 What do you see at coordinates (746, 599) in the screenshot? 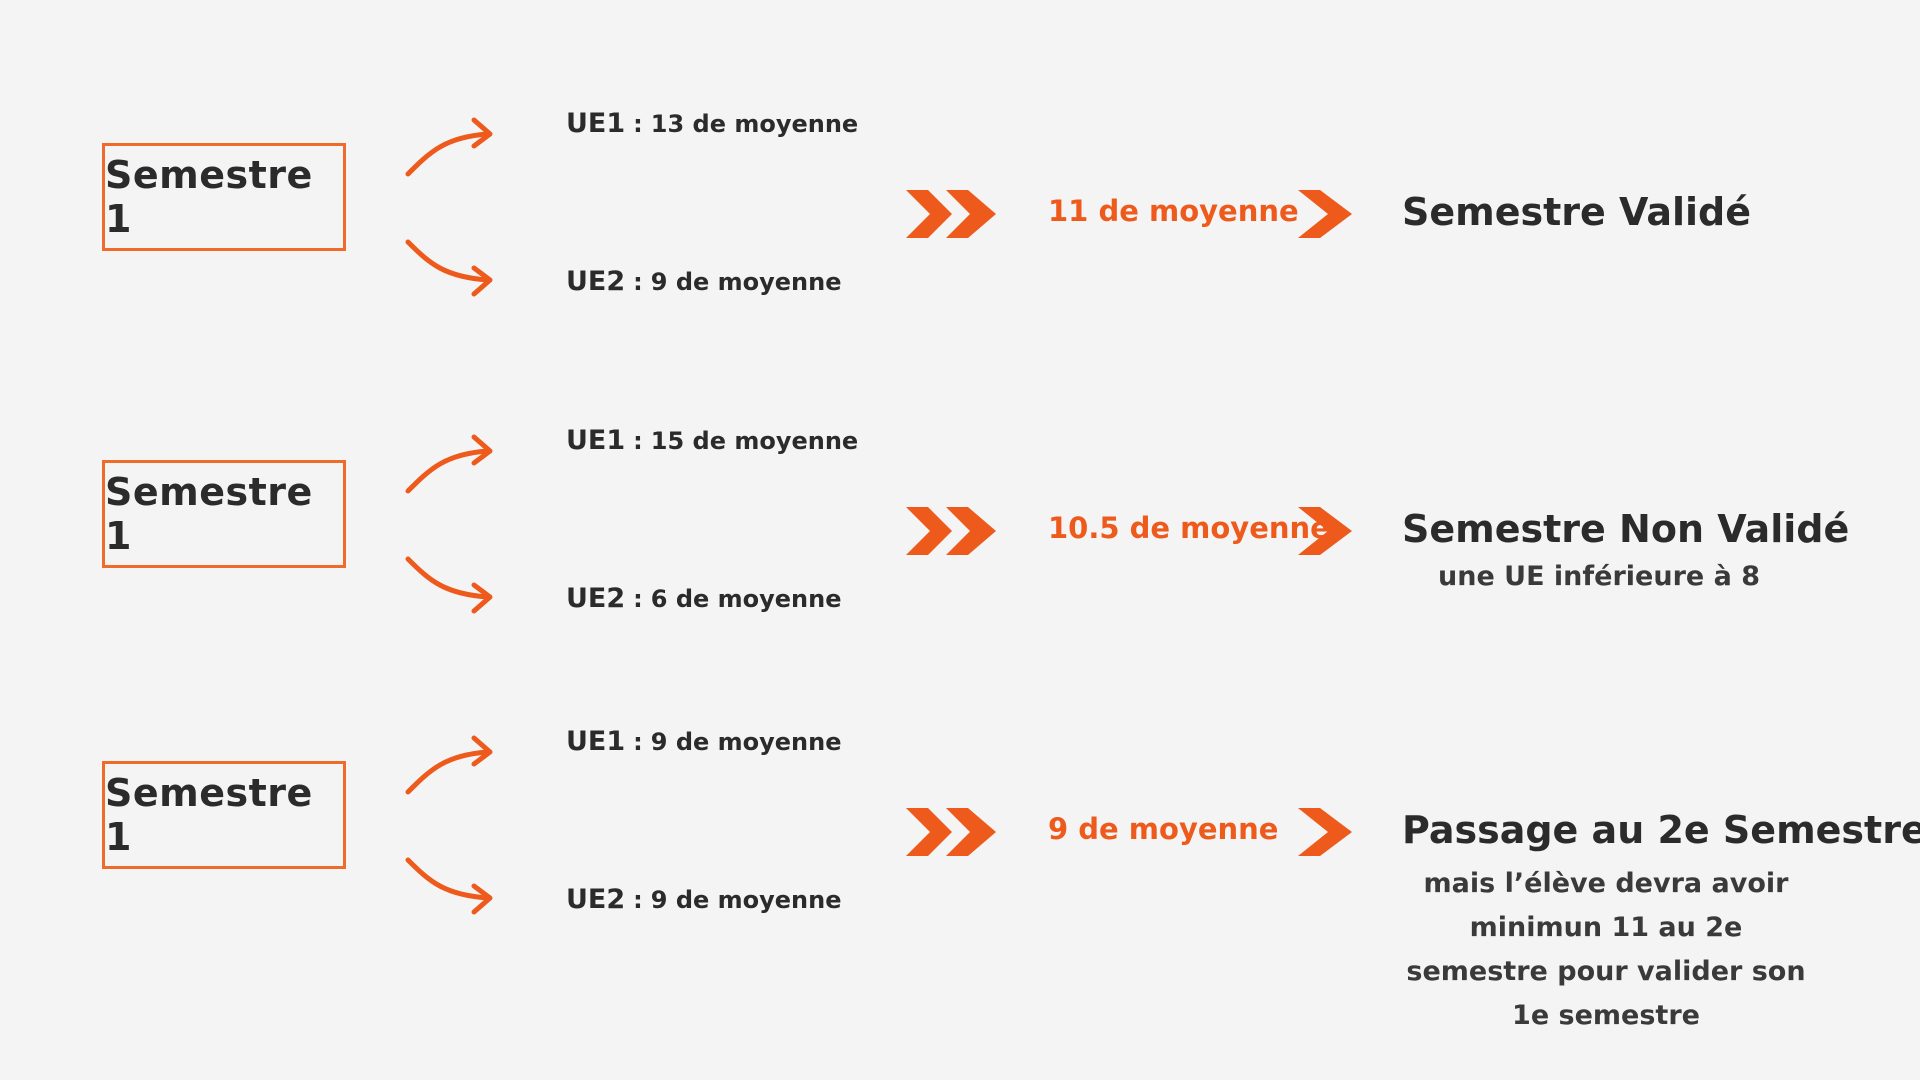
I see `ue2-value: 6 de moyenne` at bounding box center [746, 599].